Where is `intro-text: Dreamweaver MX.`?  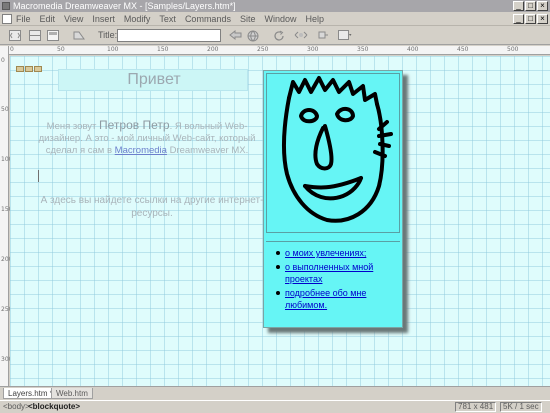
intro-text: Dreamweaver MX. is located at coordinates (207, 150).